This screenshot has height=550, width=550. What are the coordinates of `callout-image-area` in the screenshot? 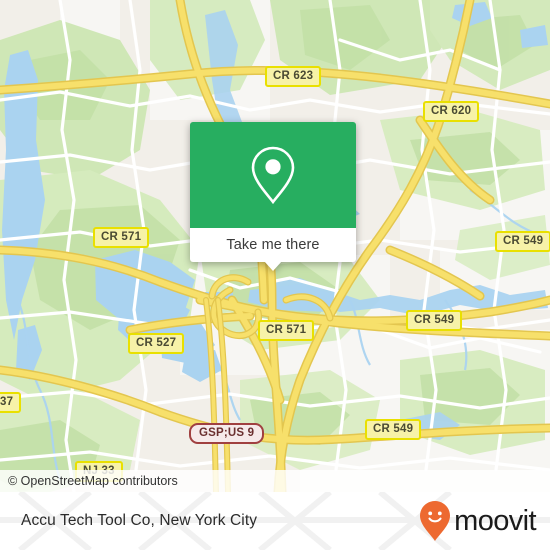 It's located at (273, 175).